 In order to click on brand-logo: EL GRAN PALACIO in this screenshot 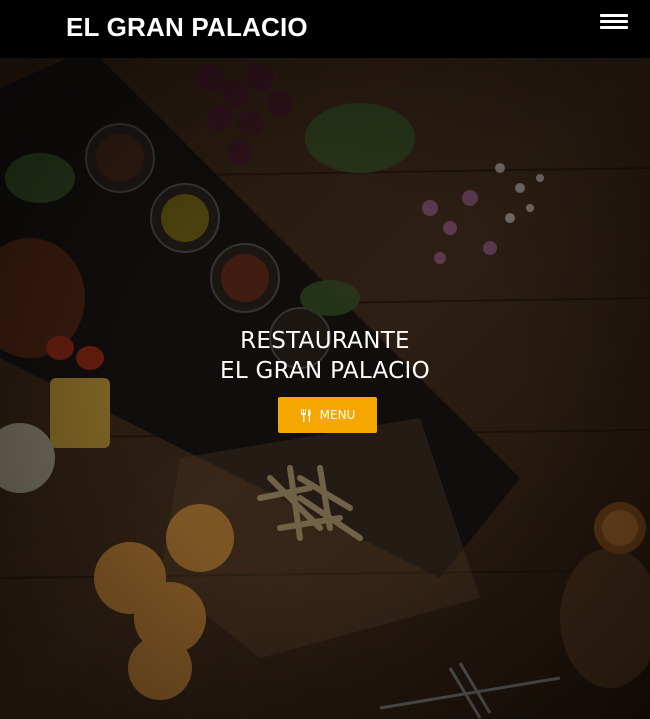, I will do `click(187, 27)`.